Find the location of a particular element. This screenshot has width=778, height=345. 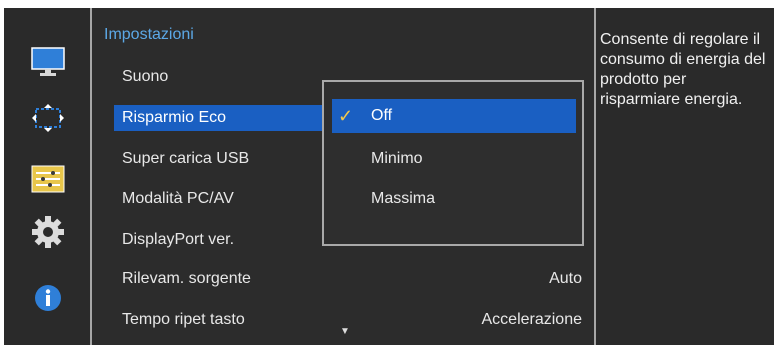

option-massima: Massima is located at coordinates (454, 199).